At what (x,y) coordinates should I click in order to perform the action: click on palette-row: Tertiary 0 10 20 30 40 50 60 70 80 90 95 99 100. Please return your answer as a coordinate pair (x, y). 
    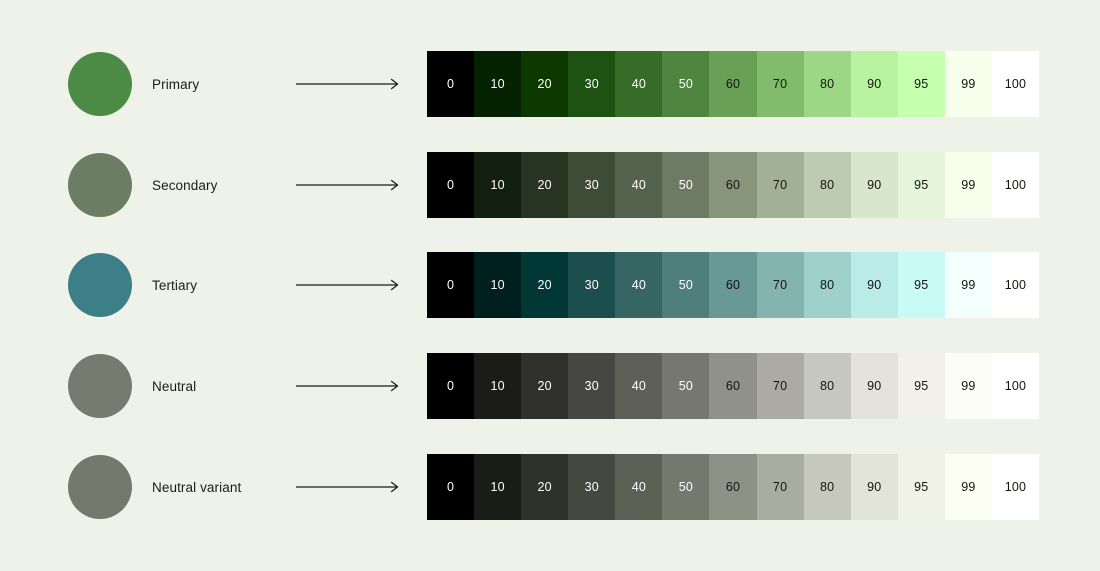
    Looking at the image, I should click on (550, 285).